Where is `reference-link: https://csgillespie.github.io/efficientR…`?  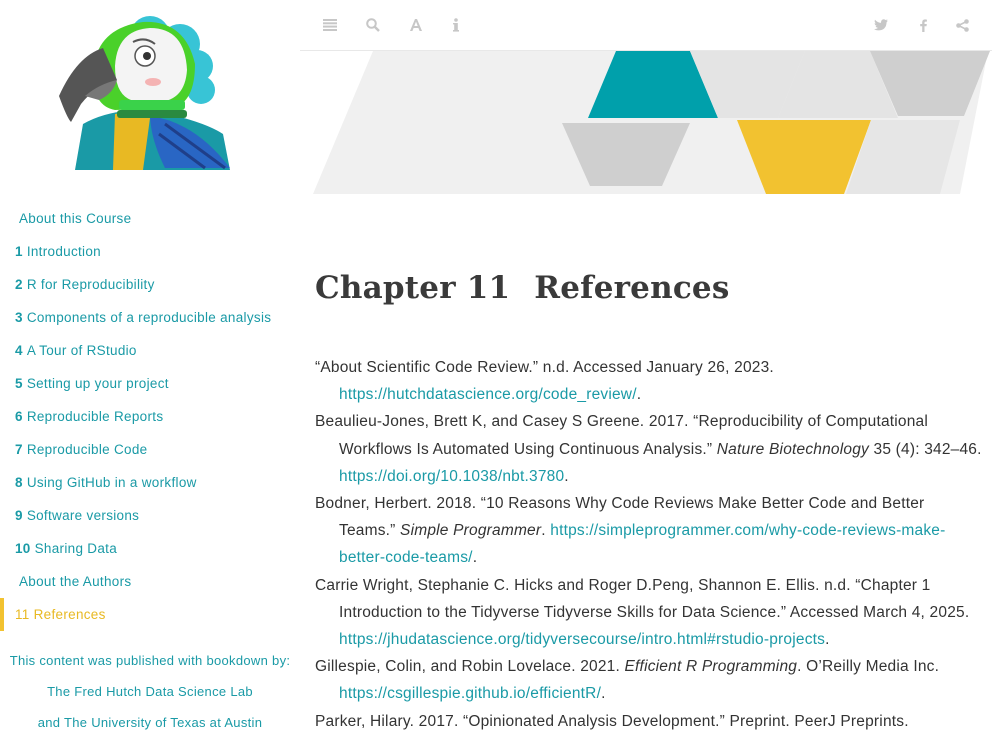
reference-link: https://csgillespie.github.io/efficientR… is located at coordinates (470, 693).